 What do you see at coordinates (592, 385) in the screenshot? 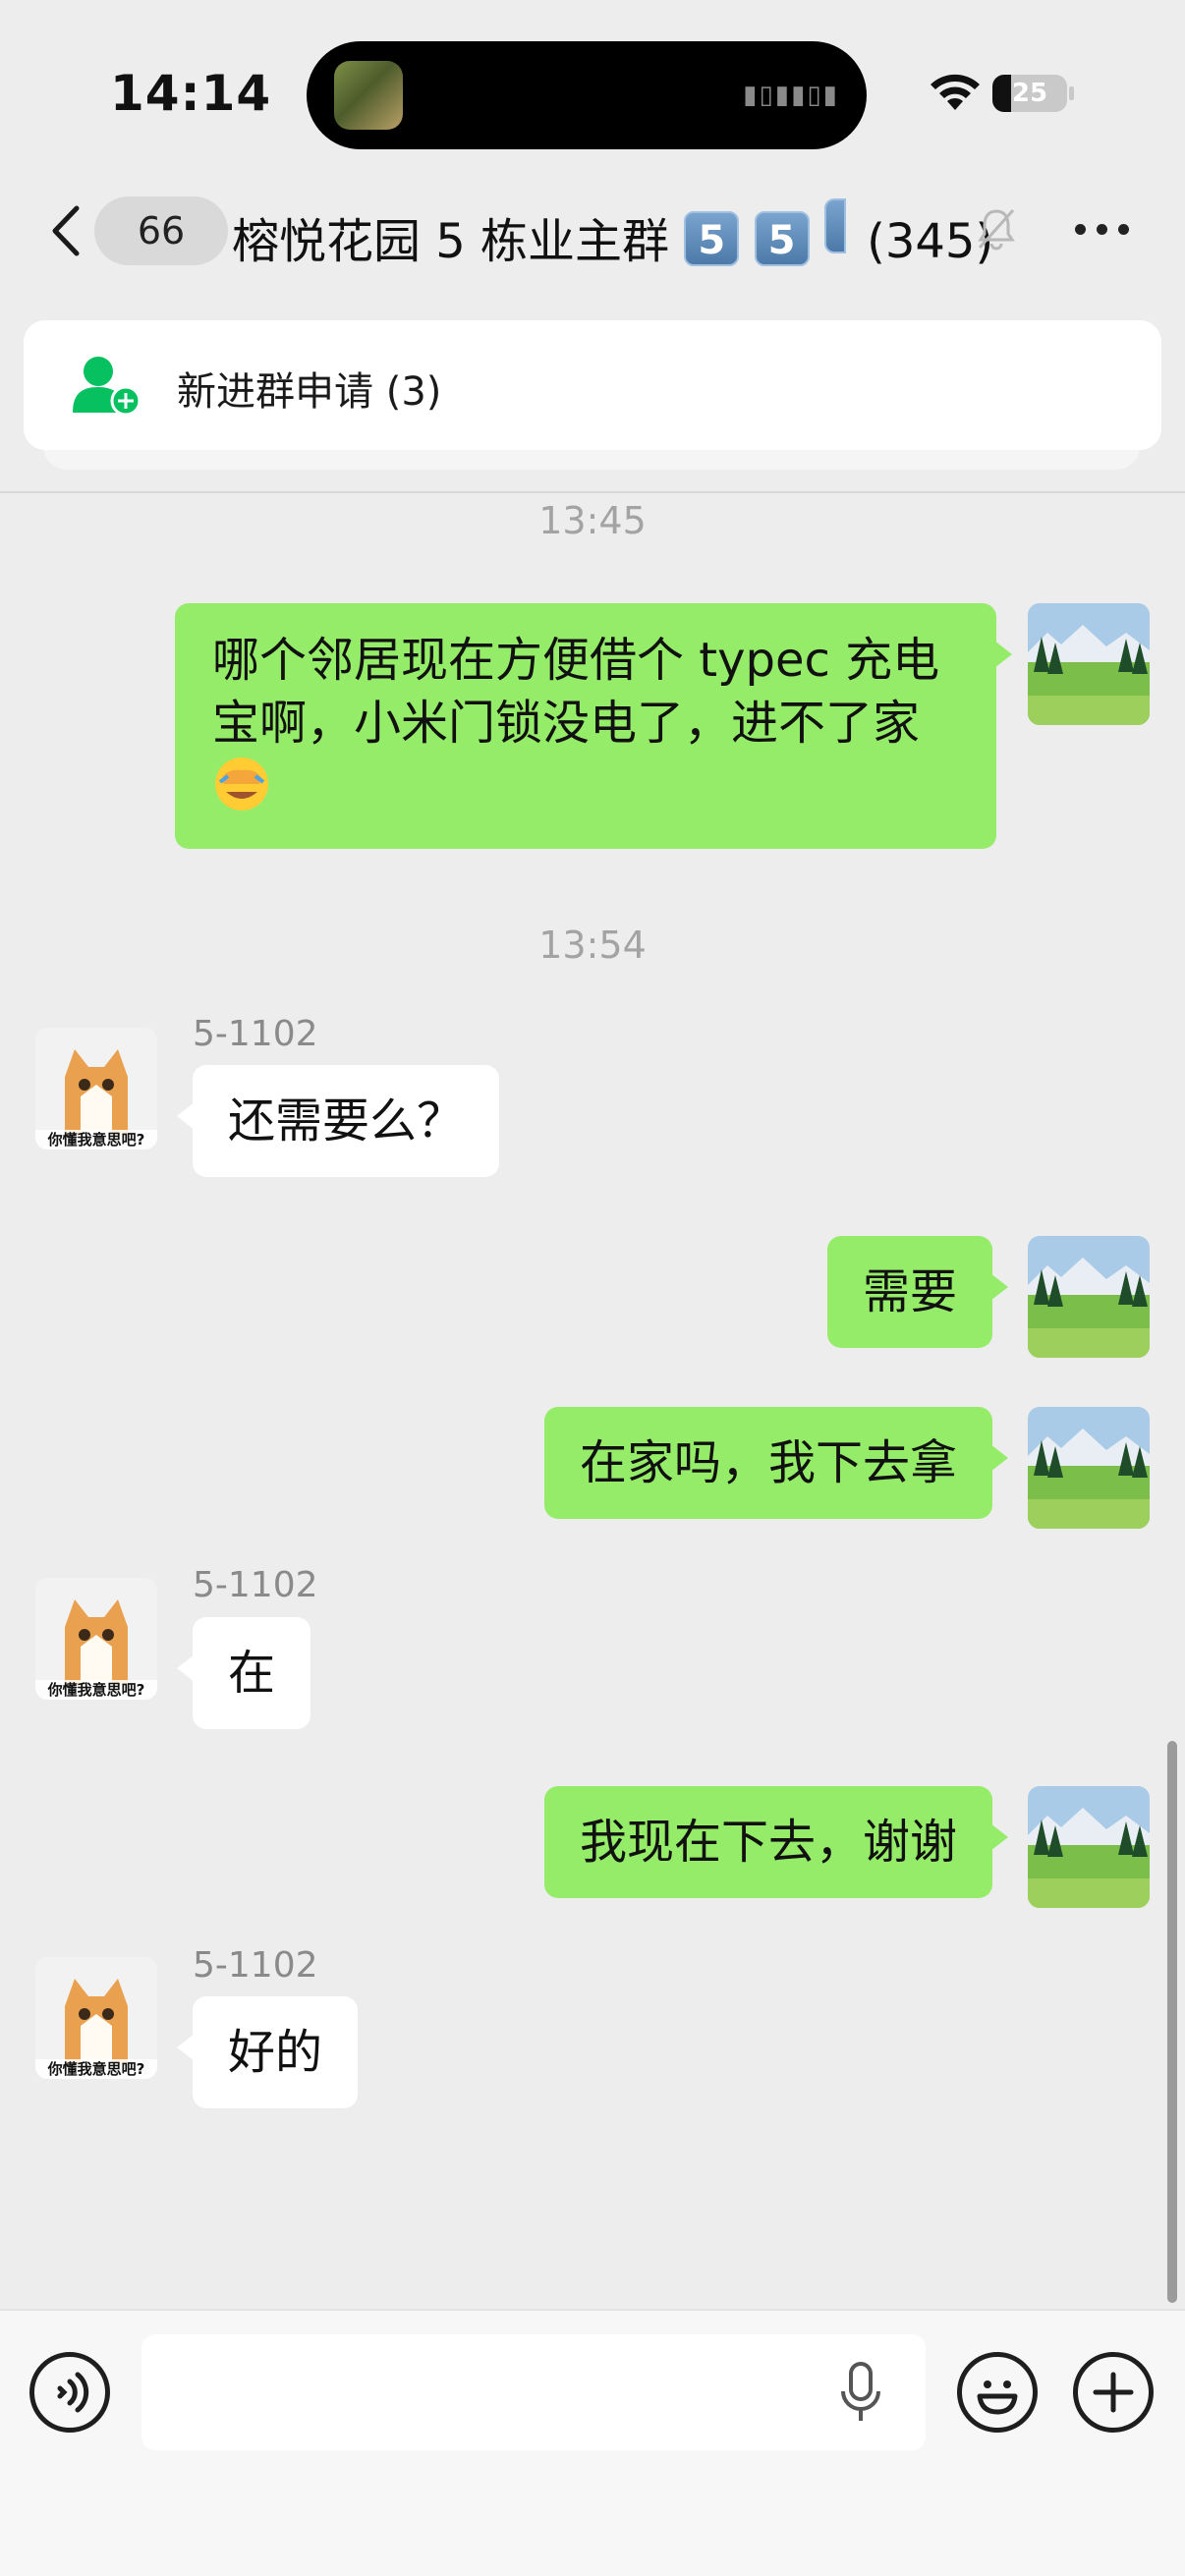
I see `join-request-banner: 新进群申请 (3)` at bounding box center [592, 385].